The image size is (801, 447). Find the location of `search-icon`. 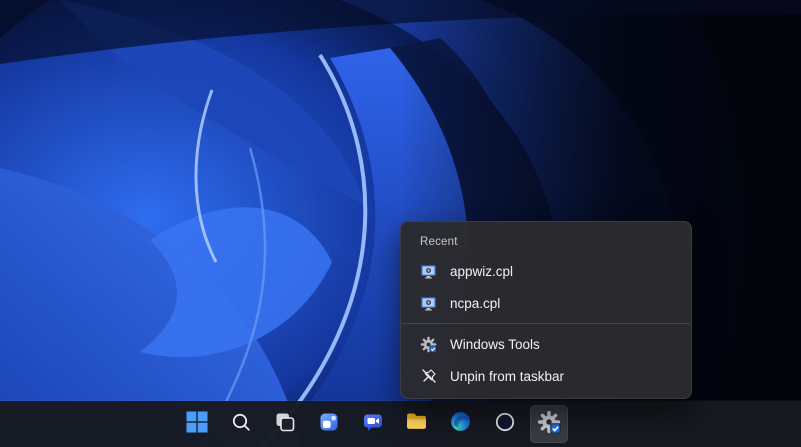

search-icon is located at coordinates (241, 424).